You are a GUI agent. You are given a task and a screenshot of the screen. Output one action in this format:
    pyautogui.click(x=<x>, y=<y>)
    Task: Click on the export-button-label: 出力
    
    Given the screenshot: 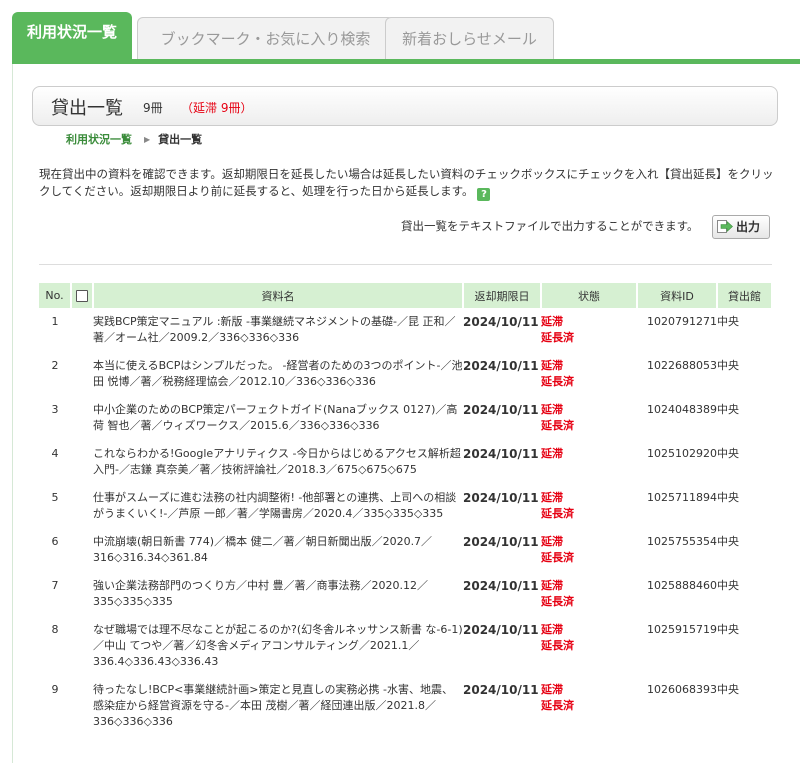 What is the action you would take?
    pyautogui.click(x=748, y=227)
    